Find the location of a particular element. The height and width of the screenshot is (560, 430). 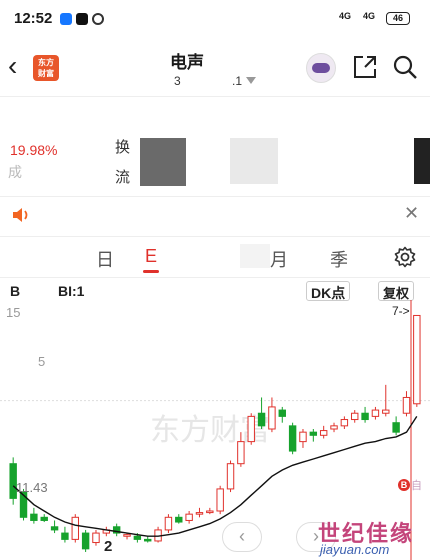

indicator-label: BI:1 is located at coordinates (71, 291).